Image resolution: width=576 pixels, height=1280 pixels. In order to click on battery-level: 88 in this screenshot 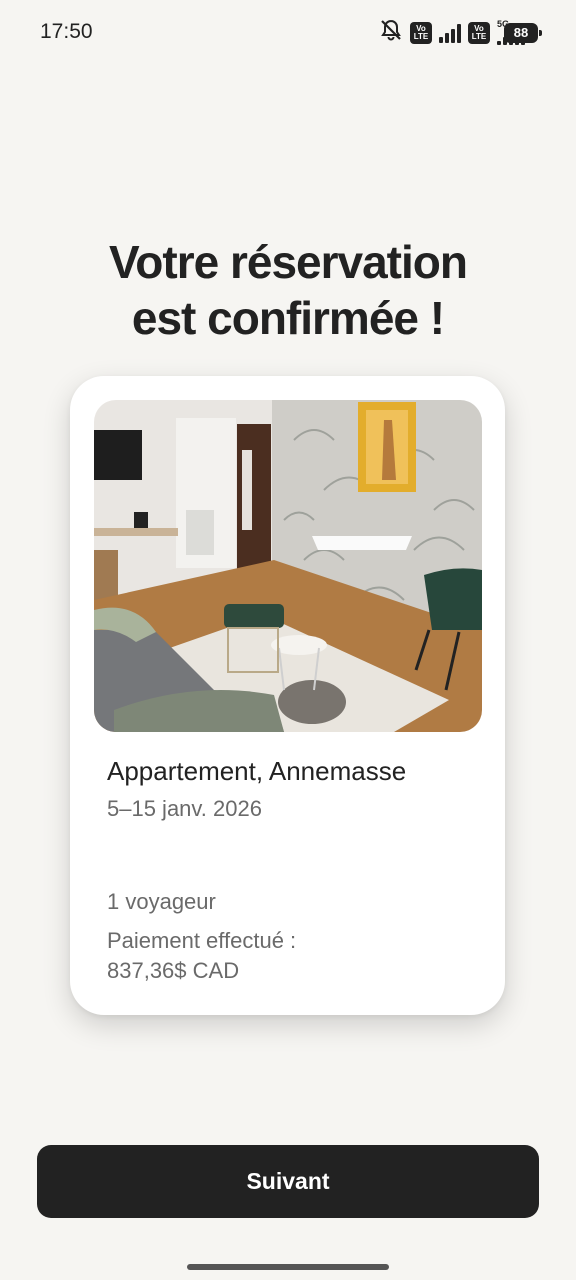, I will do `click(521, 32)`.